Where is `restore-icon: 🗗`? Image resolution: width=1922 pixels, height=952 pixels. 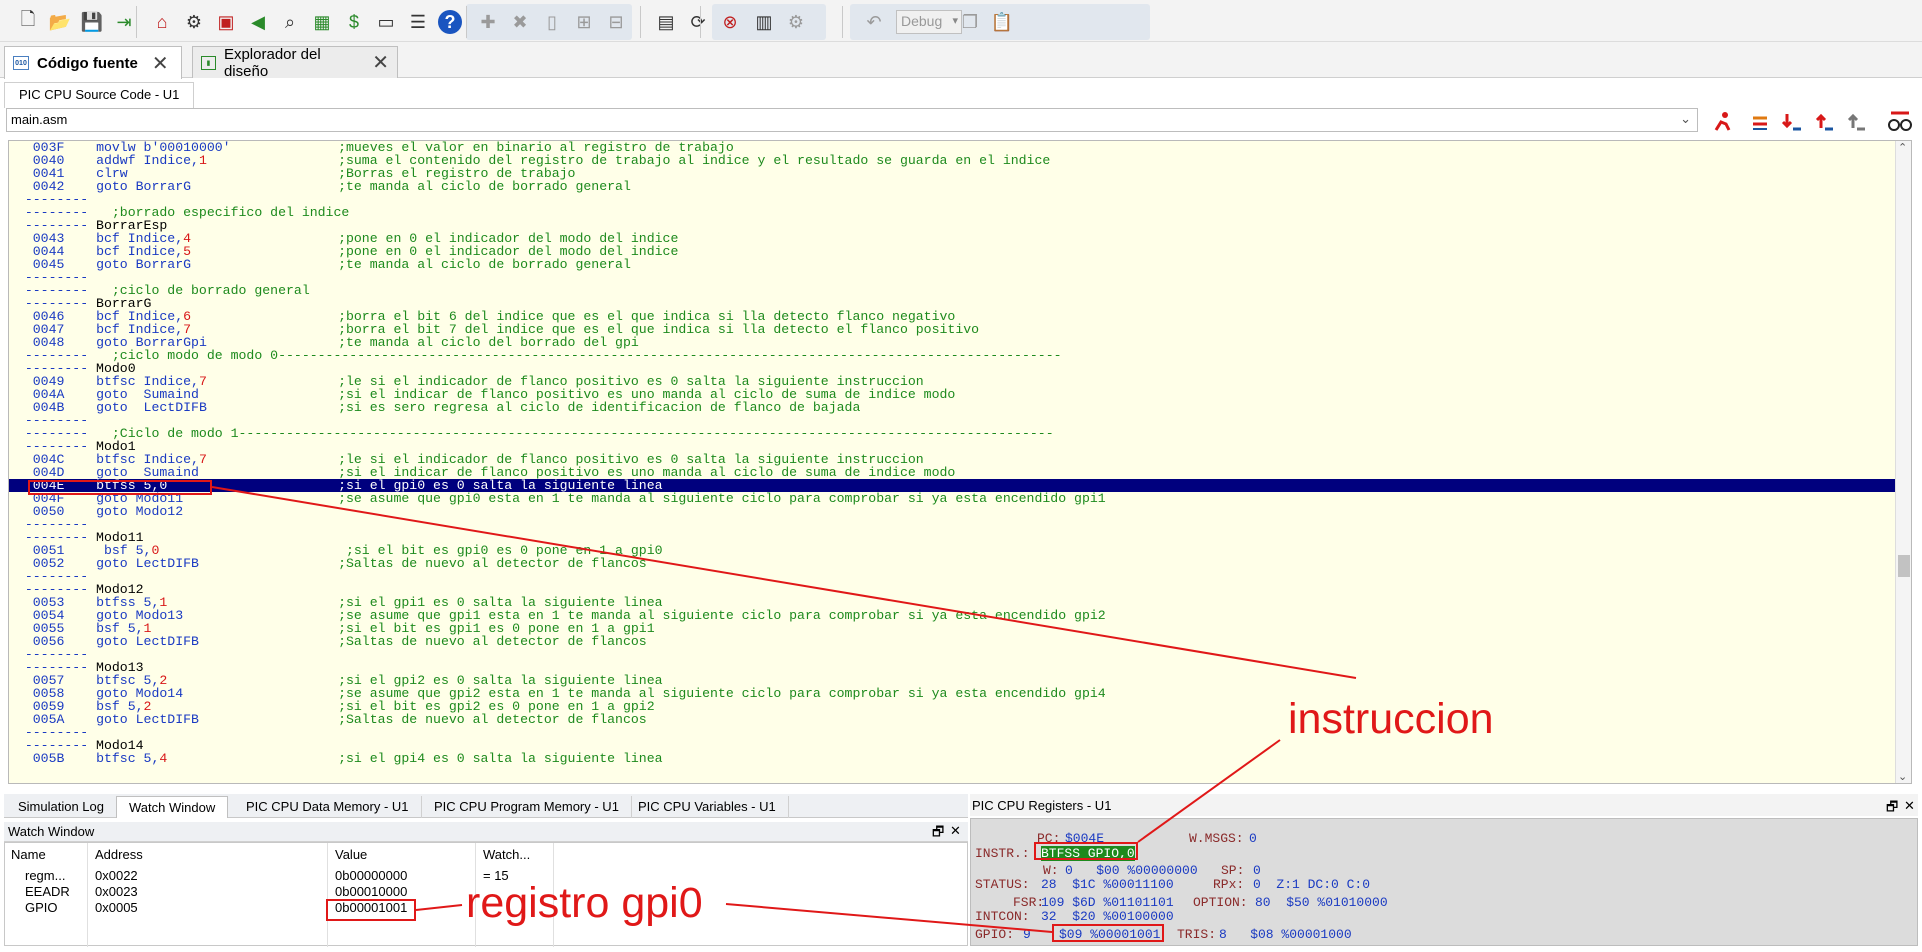 restore-icon: 🗗 is located at coordinates (1892, 809).